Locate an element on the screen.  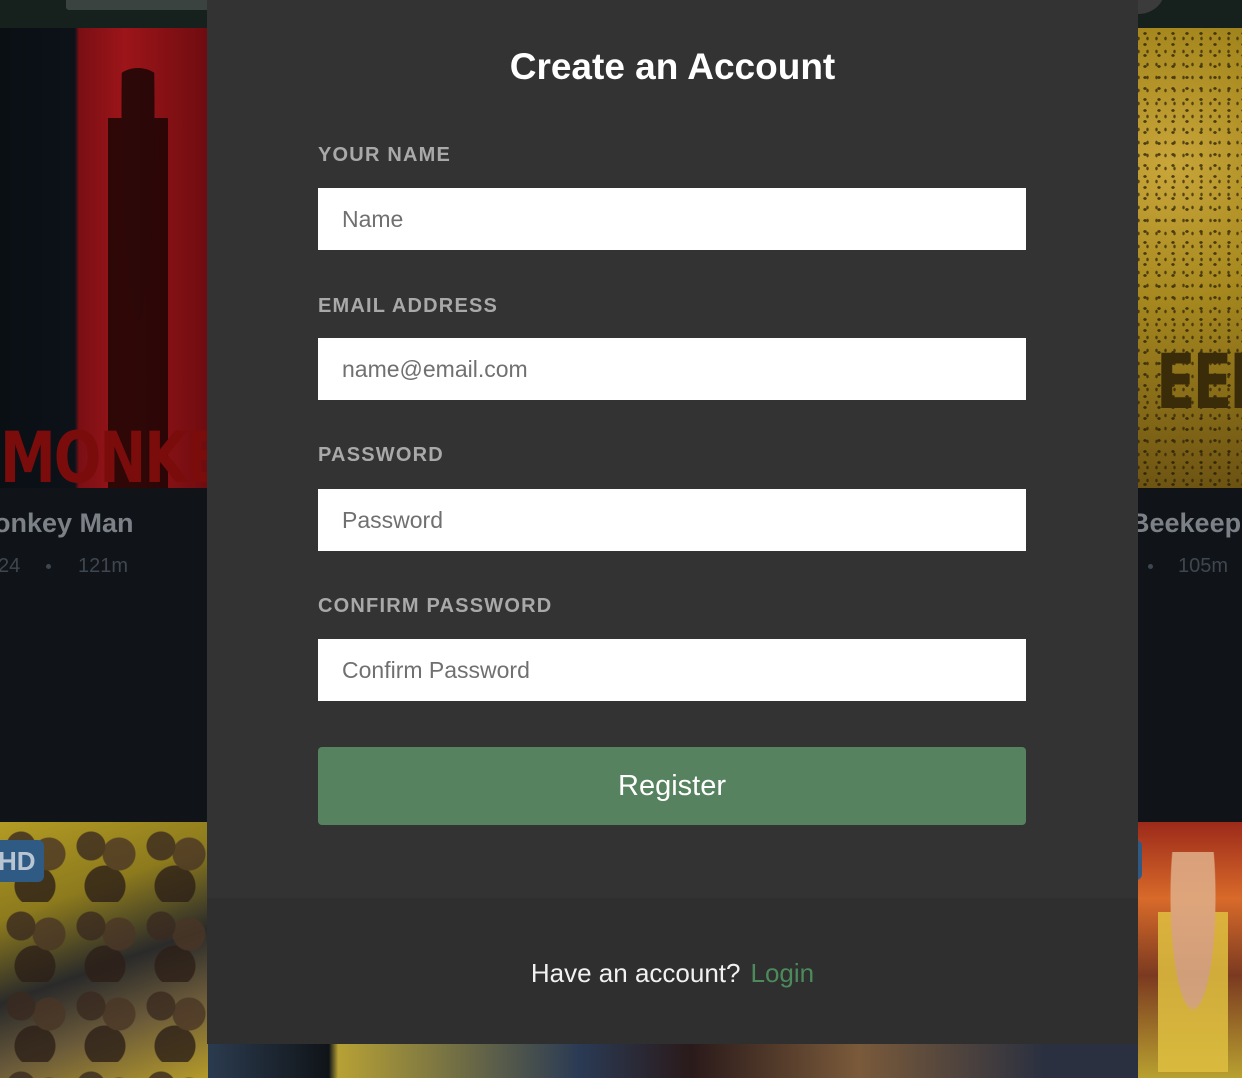
password-input is located at coordinates (672, 520).